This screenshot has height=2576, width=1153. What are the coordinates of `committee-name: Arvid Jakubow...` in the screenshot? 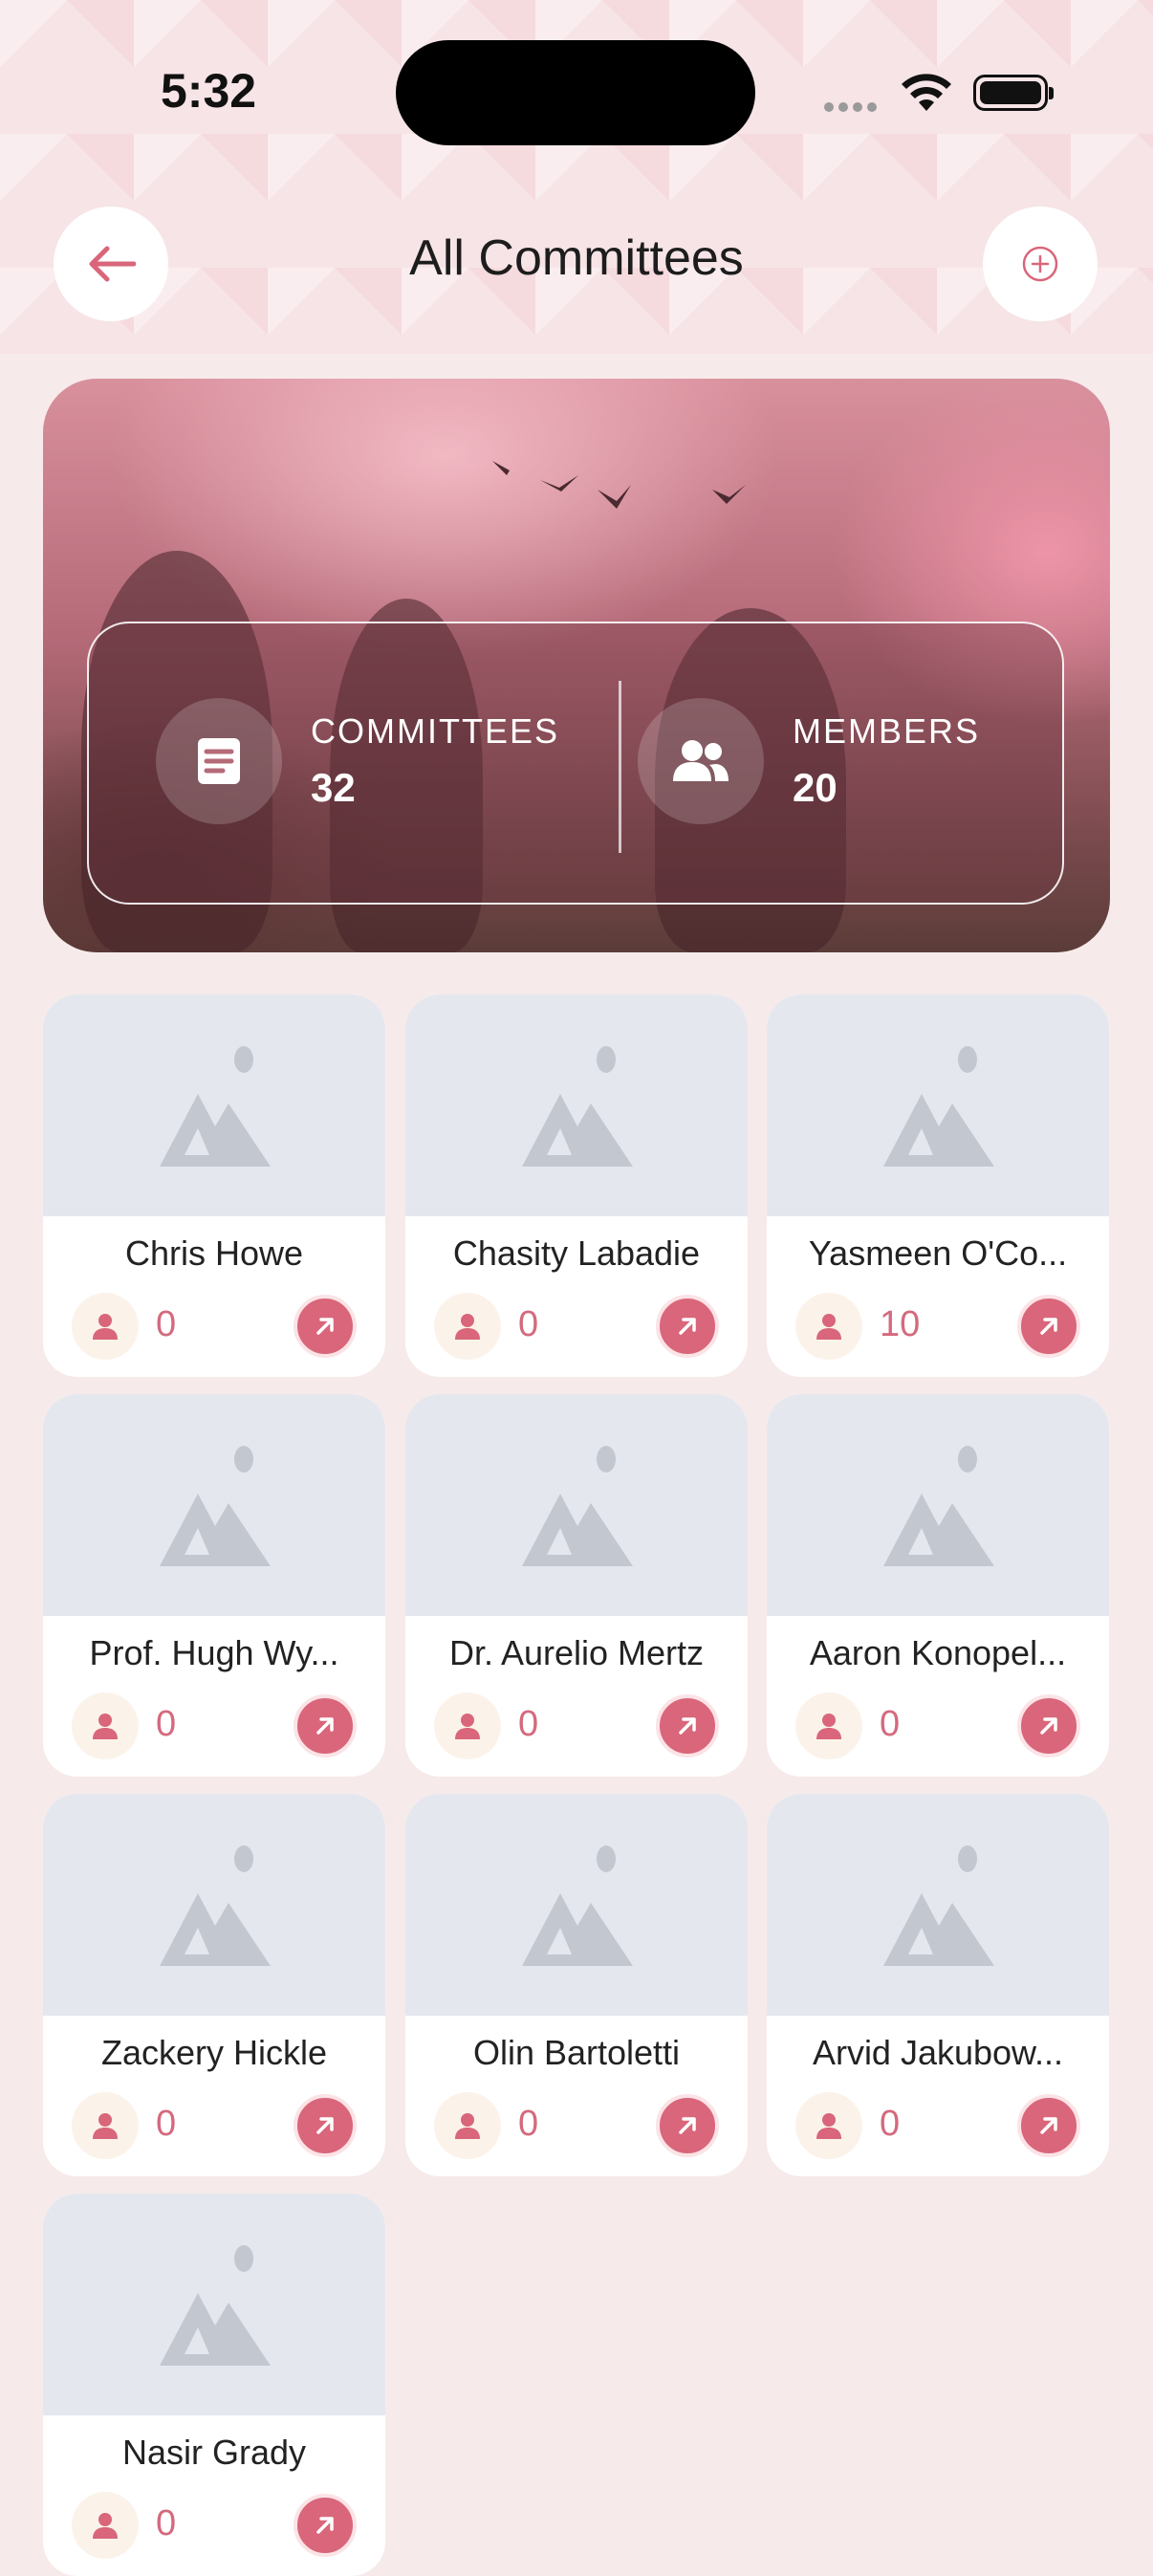 It's located at (938, 2052).